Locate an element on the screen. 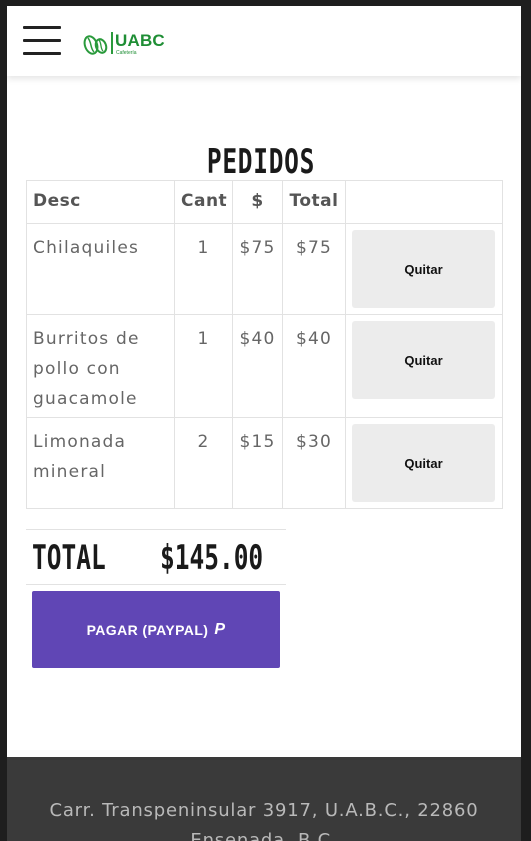  pay-paypal-button: PAGAR (PAYPAL) P is located at coordinates (156, 629).